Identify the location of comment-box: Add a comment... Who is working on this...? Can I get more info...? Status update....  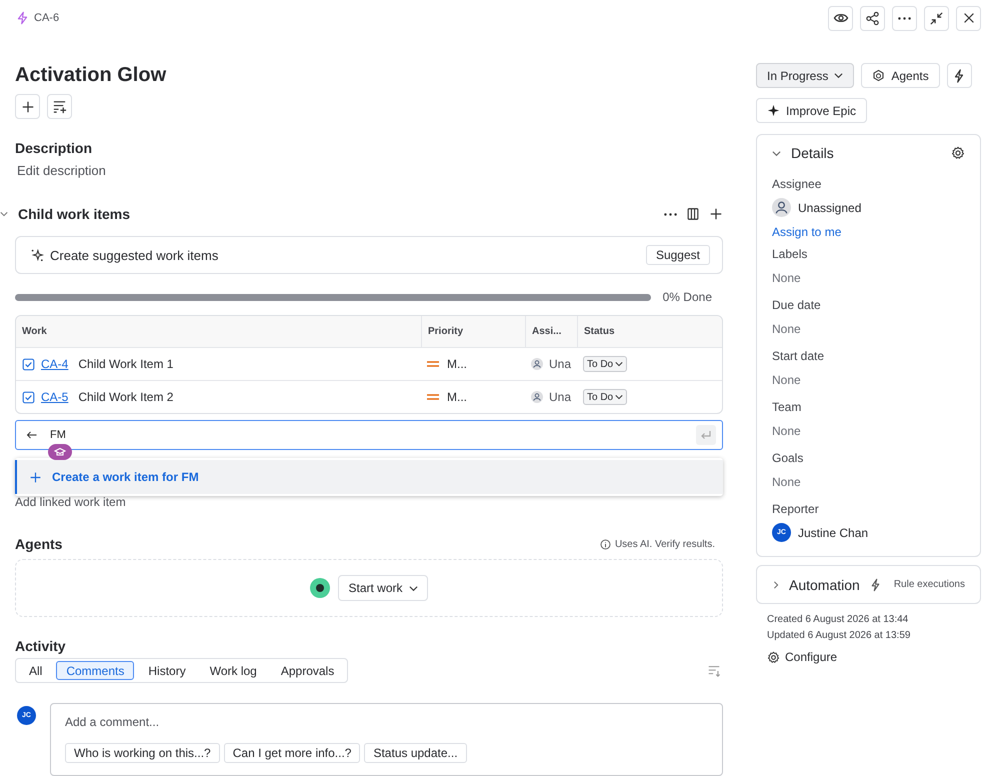
(386, 739).